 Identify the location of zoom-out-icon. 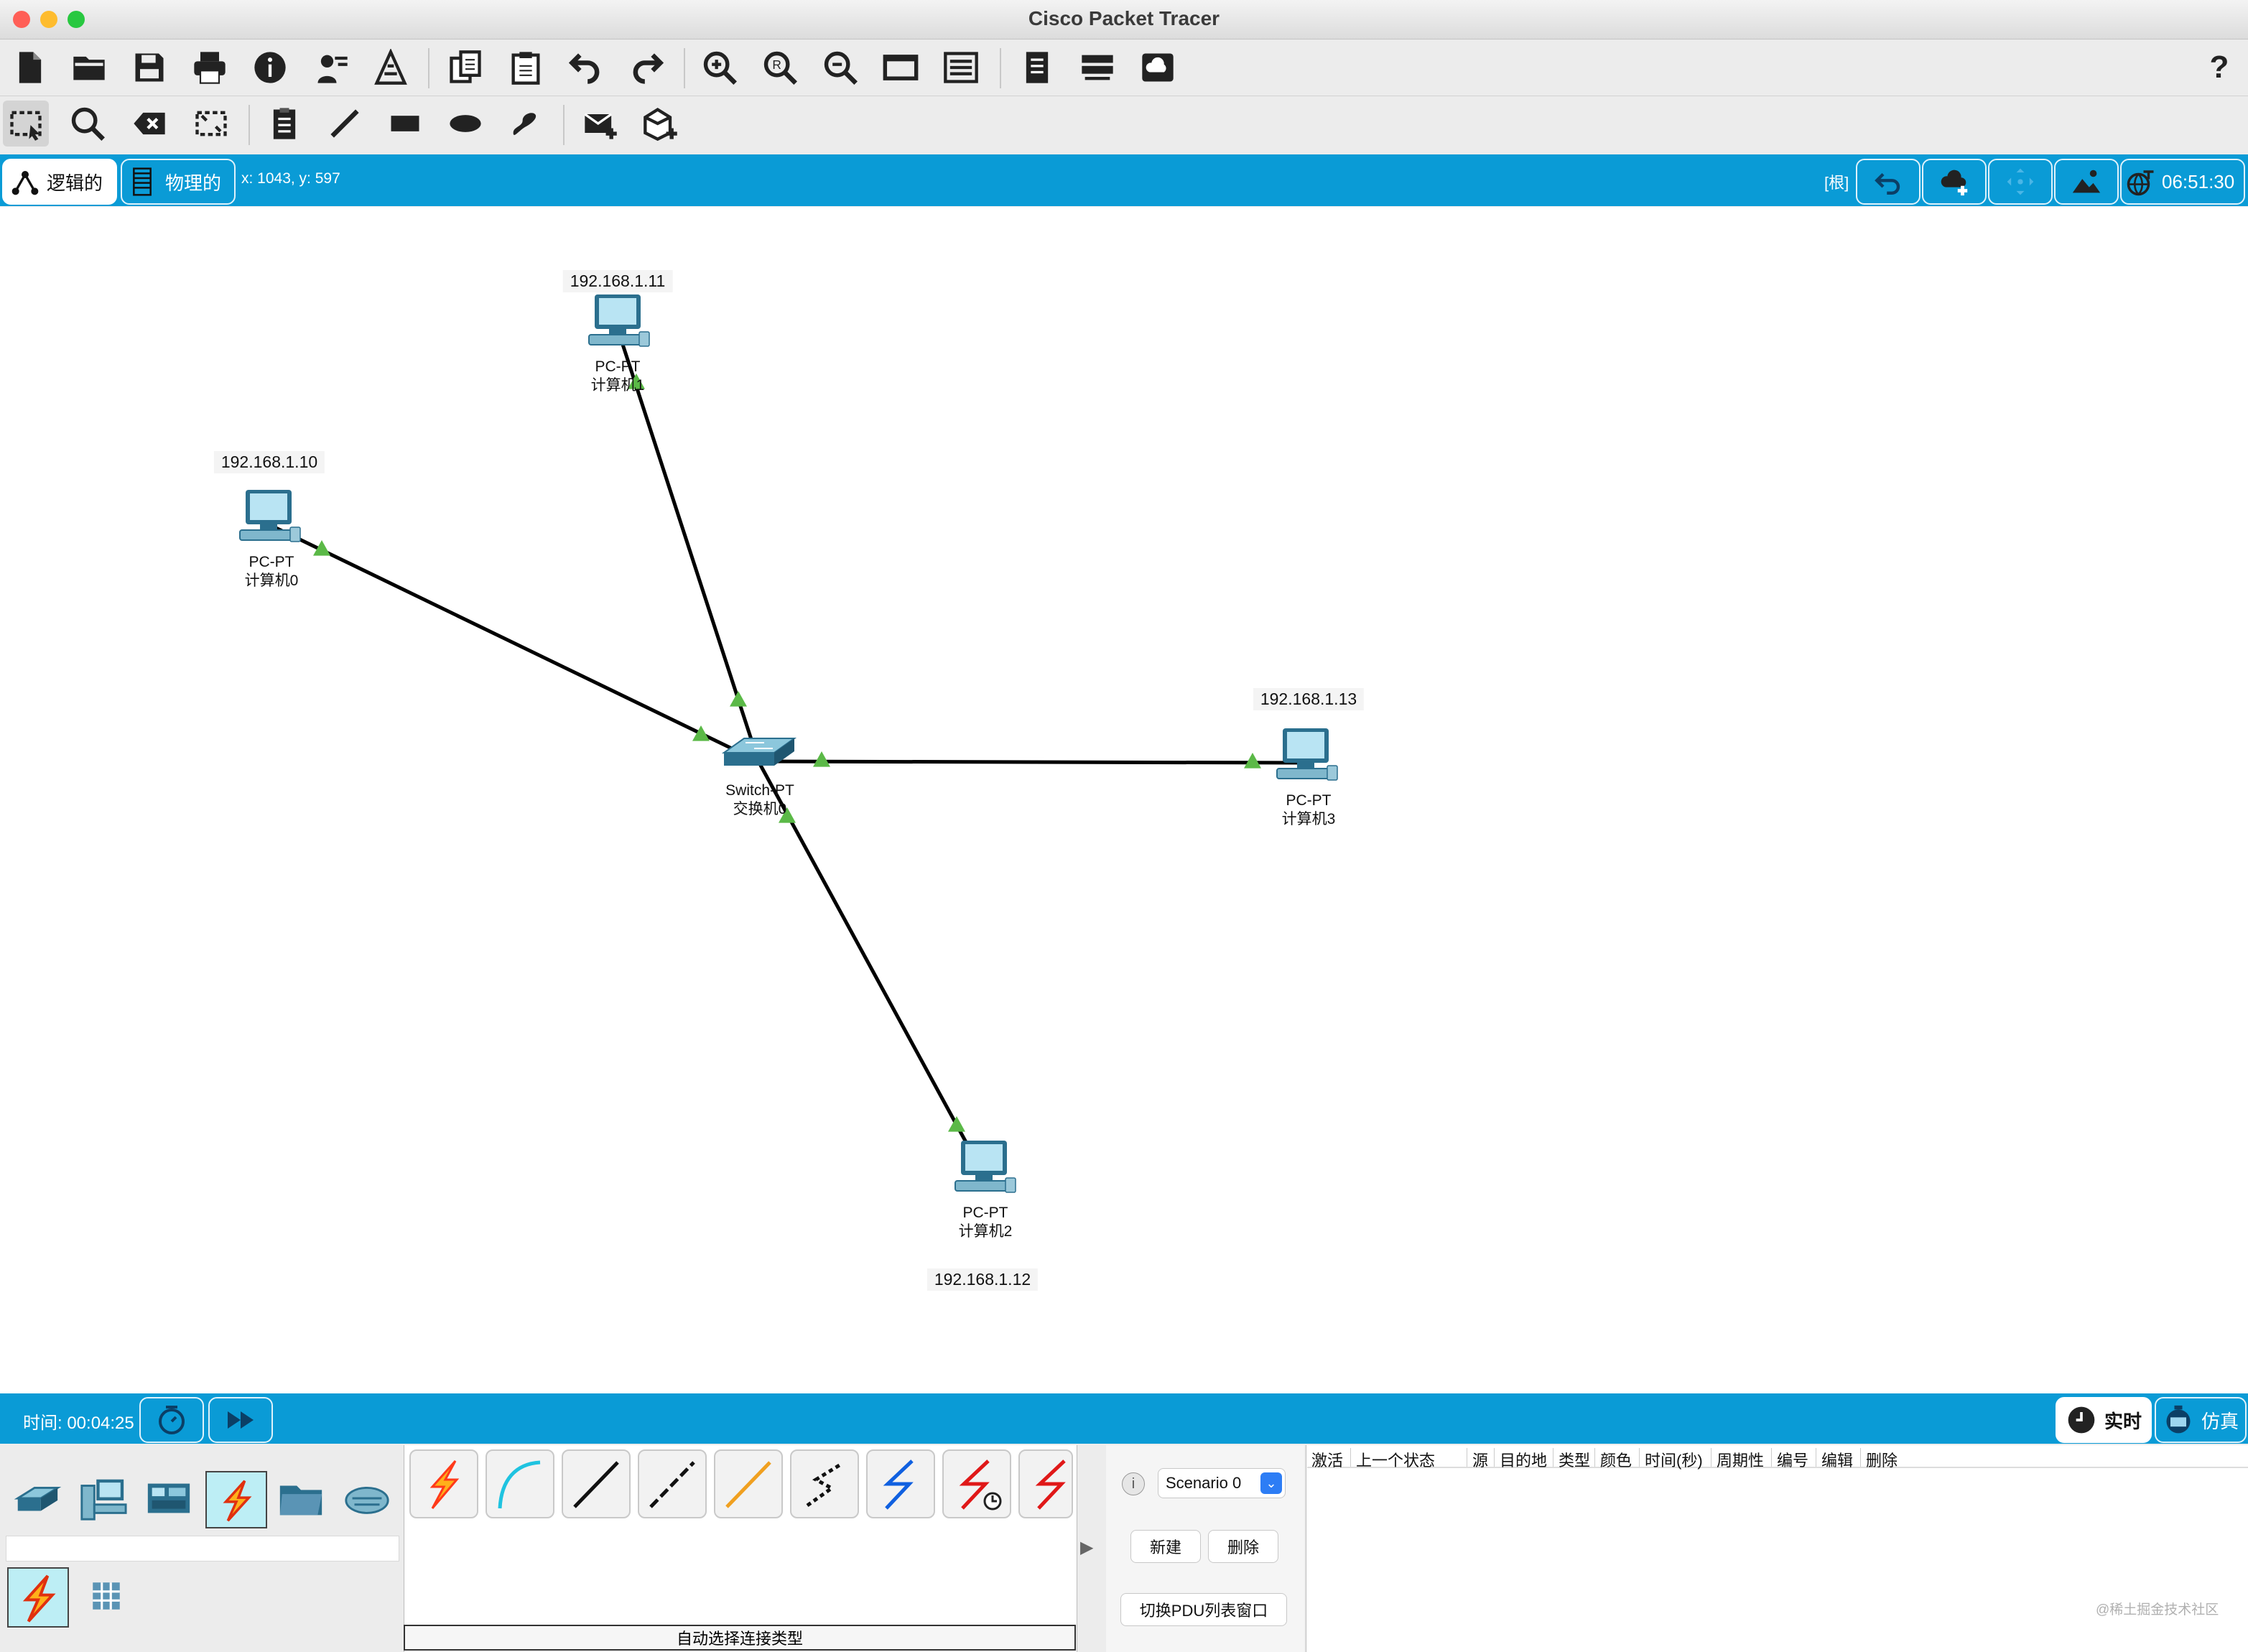
(840, 68).